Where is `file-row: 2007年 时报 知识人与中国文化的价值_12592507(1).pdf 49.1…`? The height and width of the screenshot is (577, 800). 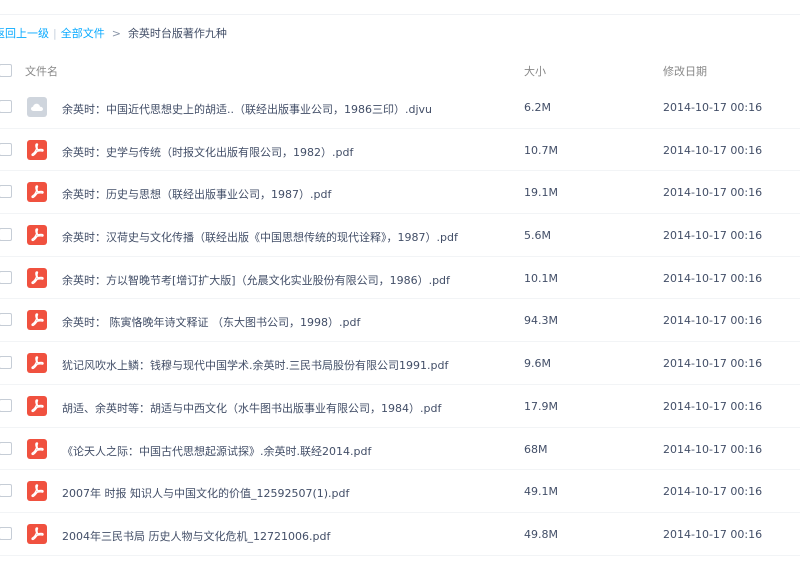
file-row: 2007年 时报 知识人与中国文化的价值_12592507(1).pdf 49.1… is located at coordinates (400, 491).